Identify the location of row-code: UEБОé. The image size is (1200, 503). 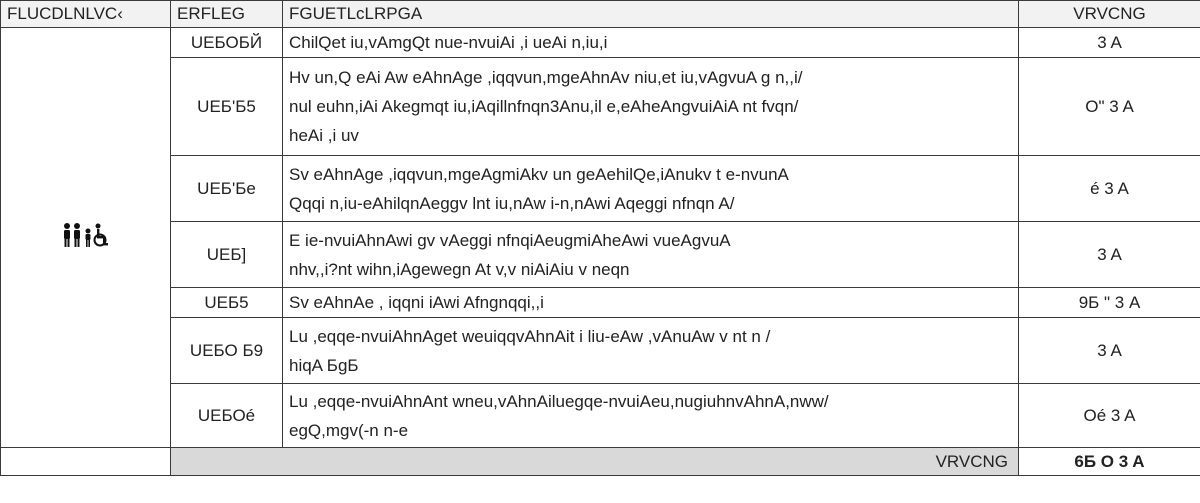
(226, 415).